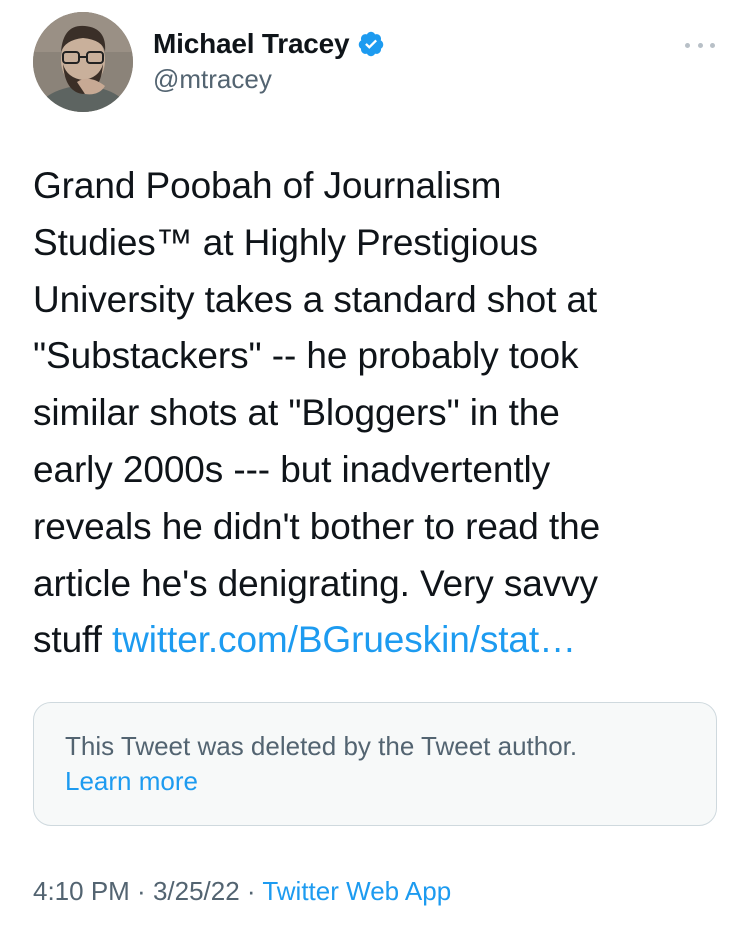  I want to click on tweet-date: 3/25/22, so click(196, 891).